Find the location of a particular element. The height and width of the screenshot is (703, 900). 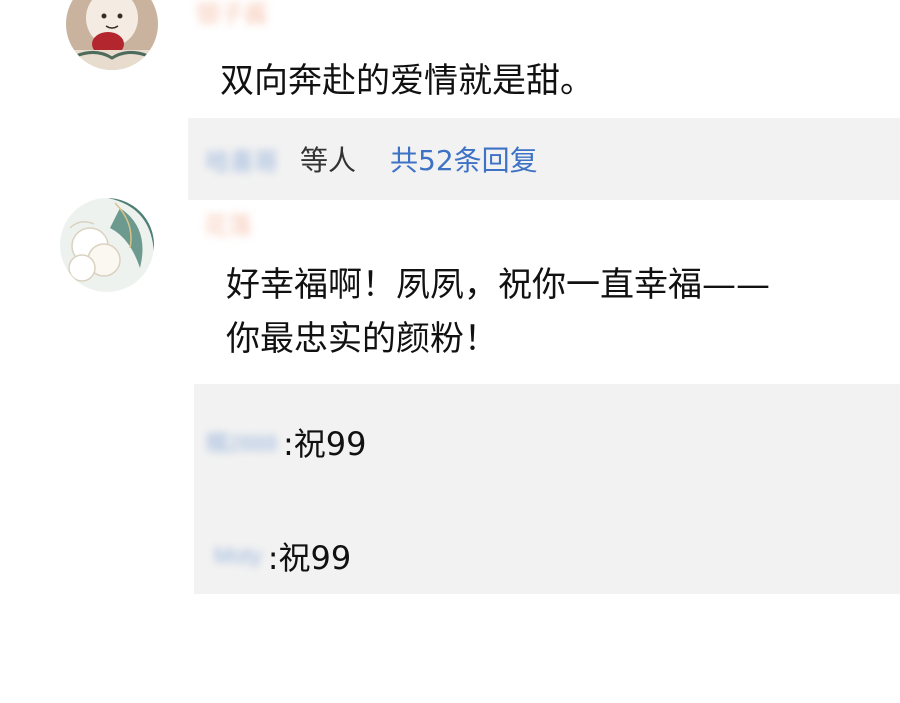

comment-text: 双向奔赴的爱情就是甜。 is located at coordinates (407, 81).